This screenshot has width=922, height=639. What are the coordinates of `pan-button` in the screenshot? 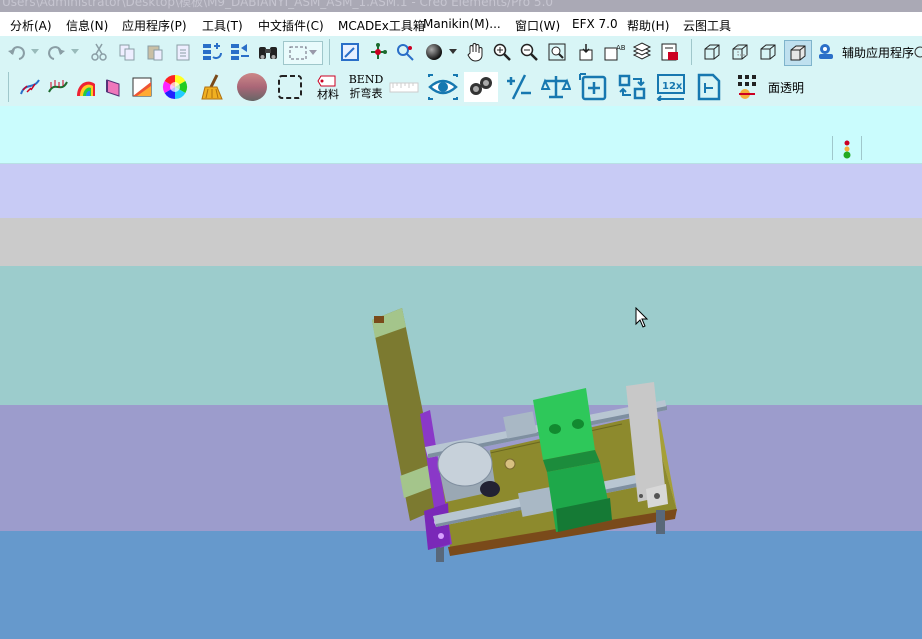 It's located at (475, 52).